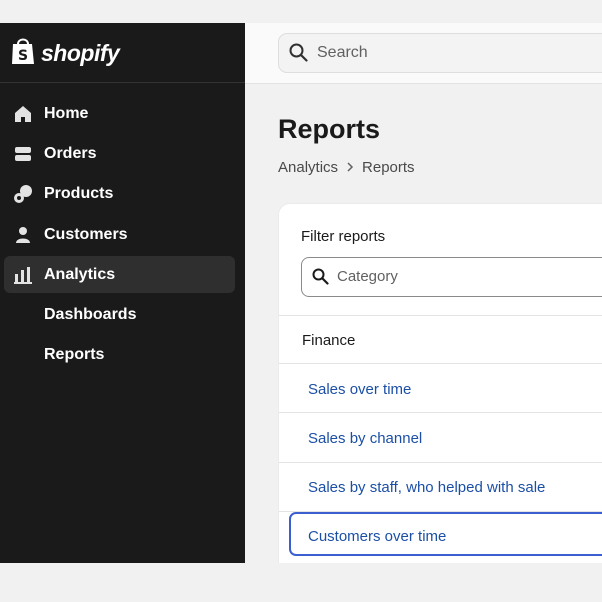  I want to click on logo-text: shopify, so click(80, 53).